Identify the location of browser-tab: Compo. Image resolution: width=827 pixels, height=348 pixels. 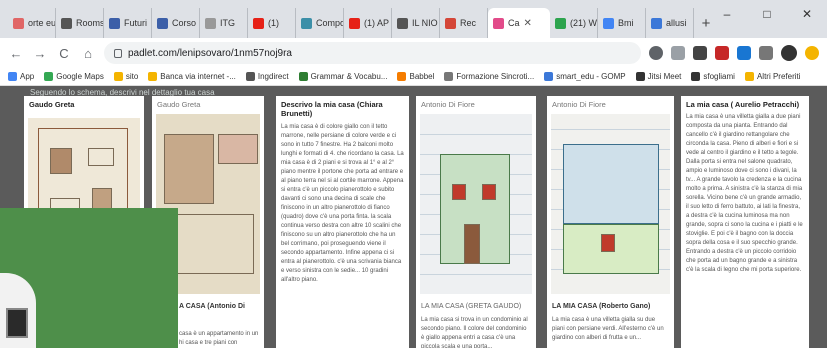
(320, 23).